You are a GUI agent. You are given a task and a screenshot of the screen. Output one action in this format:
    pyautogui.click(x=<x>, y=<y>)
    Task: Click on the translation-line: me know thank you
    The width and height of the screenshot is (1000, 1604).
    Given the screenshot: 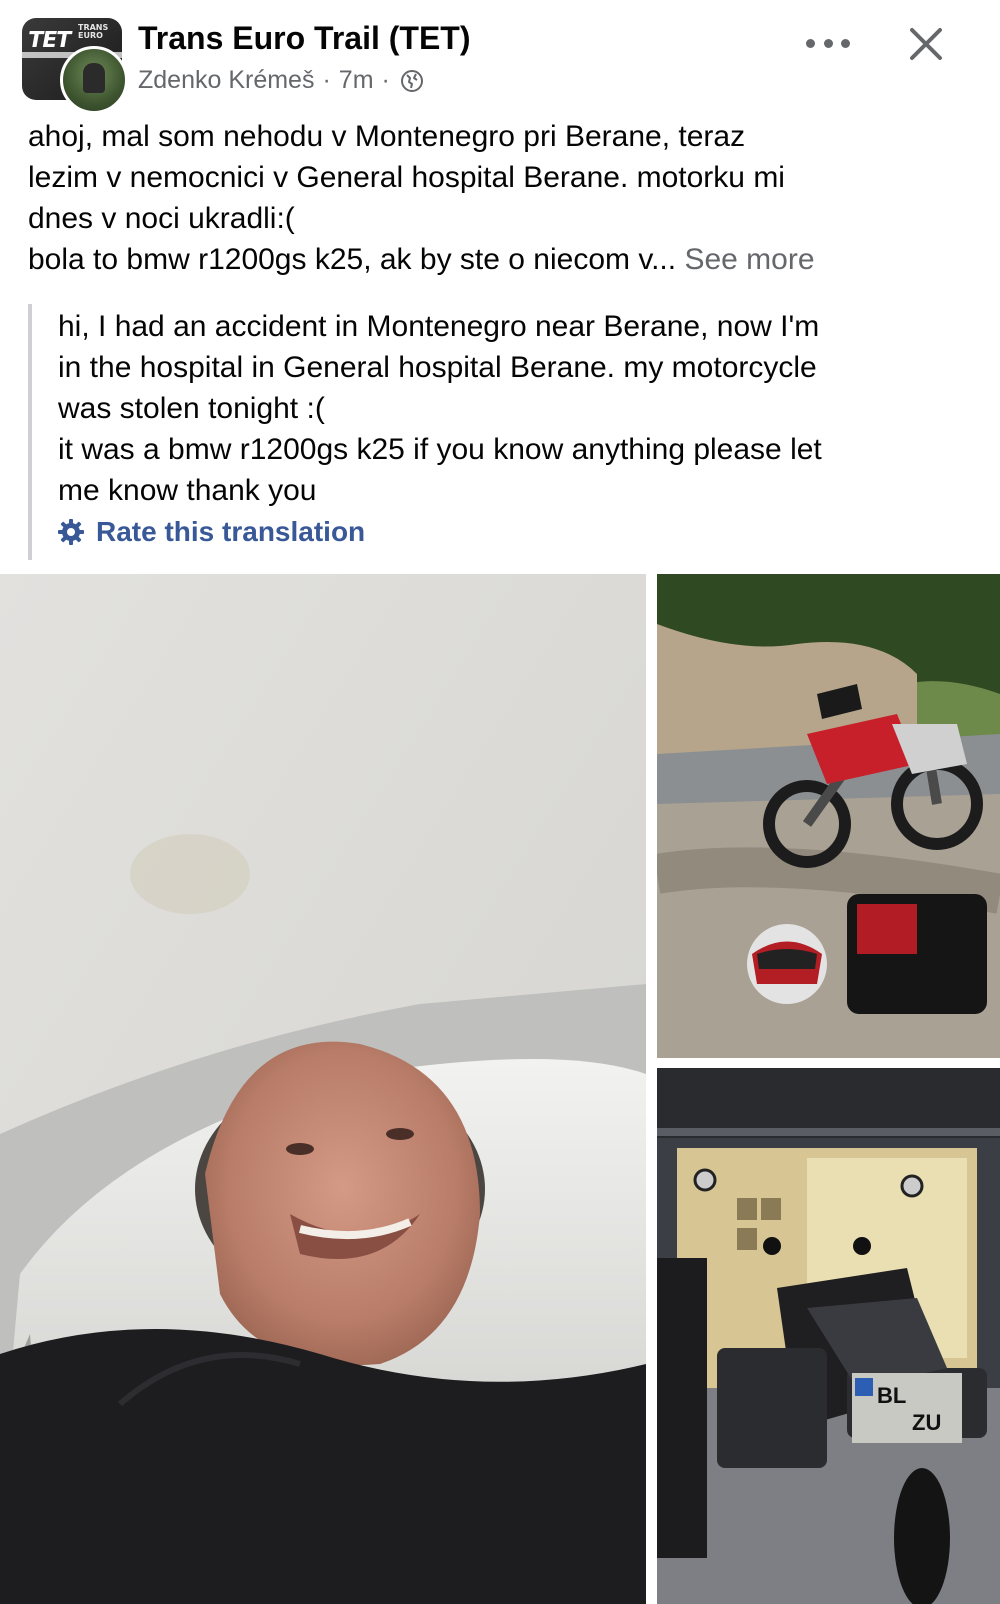 What is the action you would take?
    pyautogui.click(x=187, y=490)
    